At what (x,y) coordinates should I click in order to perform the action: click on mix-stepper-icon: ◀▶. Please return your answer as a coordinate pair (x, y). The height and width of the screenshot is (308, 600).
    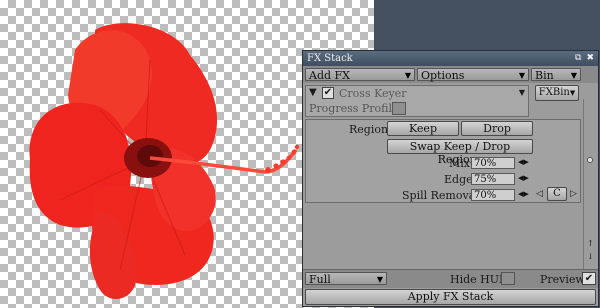
    Looking at the image, I should click on (523, 162).